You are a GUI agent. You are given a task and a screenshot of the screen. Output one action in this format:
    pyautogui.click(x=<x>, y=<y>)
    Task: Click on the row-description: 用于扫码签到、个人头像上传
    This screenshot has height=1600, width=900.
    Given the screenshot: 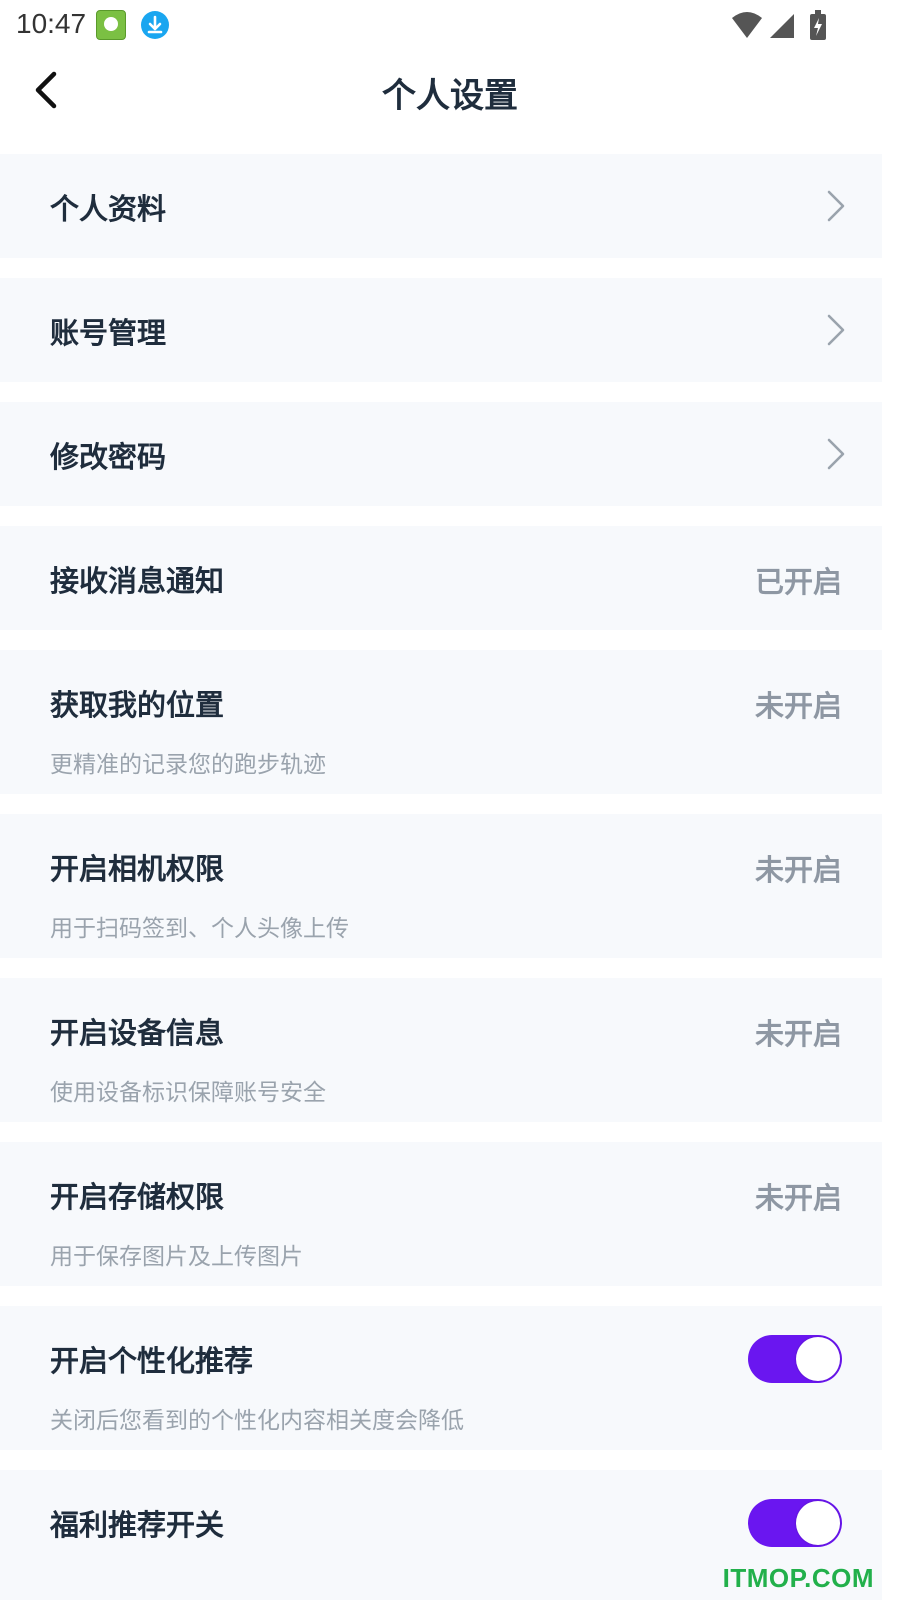 What is the action you would take?
    pyautogui.click(x=199, y=929)
    